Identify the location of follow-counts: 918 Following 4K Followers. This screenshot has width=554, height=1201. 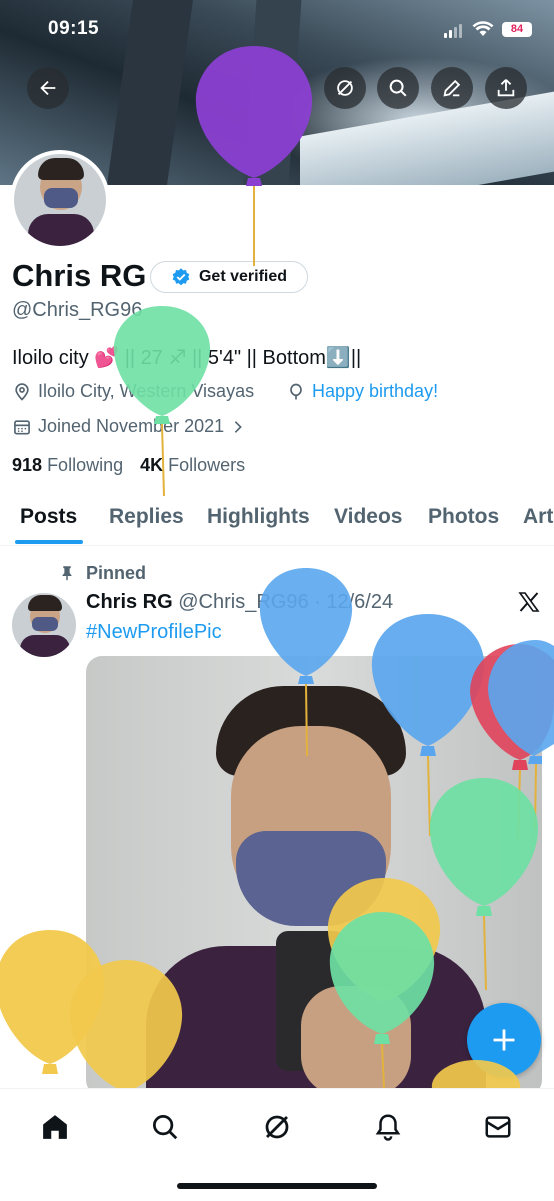
(128, 465).